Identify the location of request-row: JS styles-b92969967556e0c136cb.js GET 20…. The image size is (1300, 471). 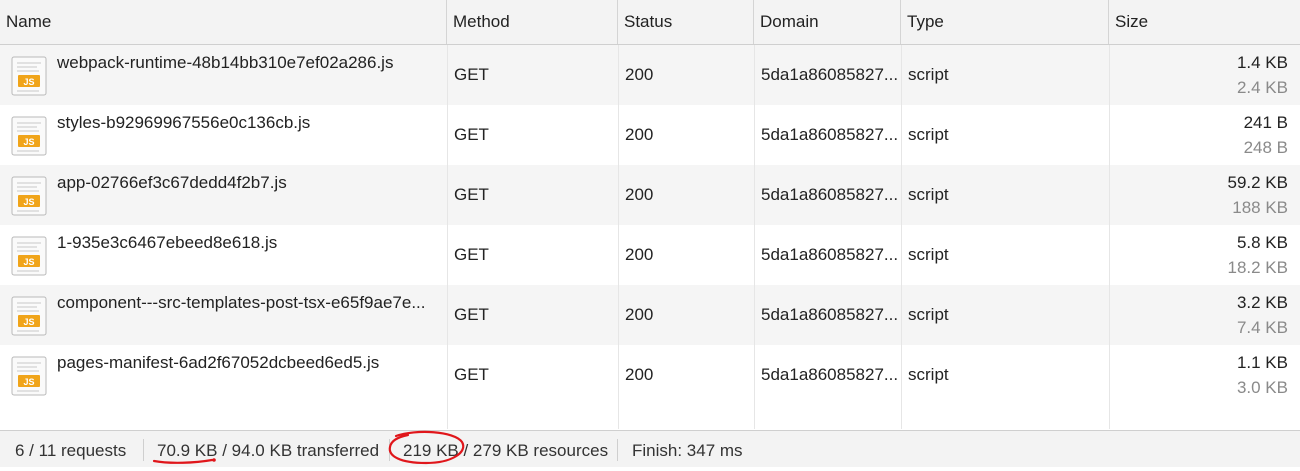
(650, 135).